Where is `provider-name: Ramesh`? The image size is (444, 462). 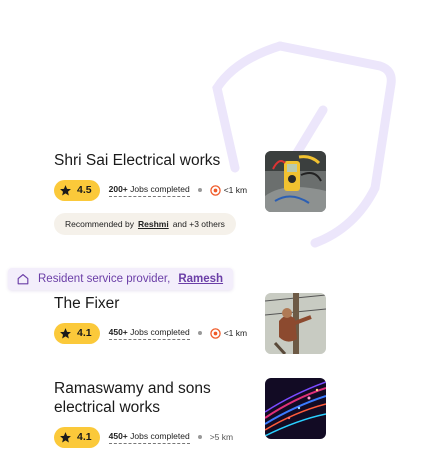 provider-name: Ramesh is located at coordinates (200, 279).